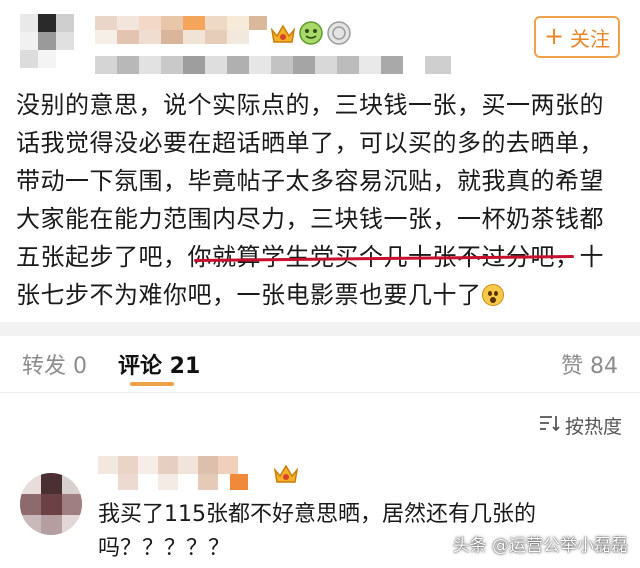 Image resolution: width=640 pixels, height=568 pixels. Describe the element at coordinates (159, 364) in the screenshot. I see `tab-comments: 评论 21` at that location.